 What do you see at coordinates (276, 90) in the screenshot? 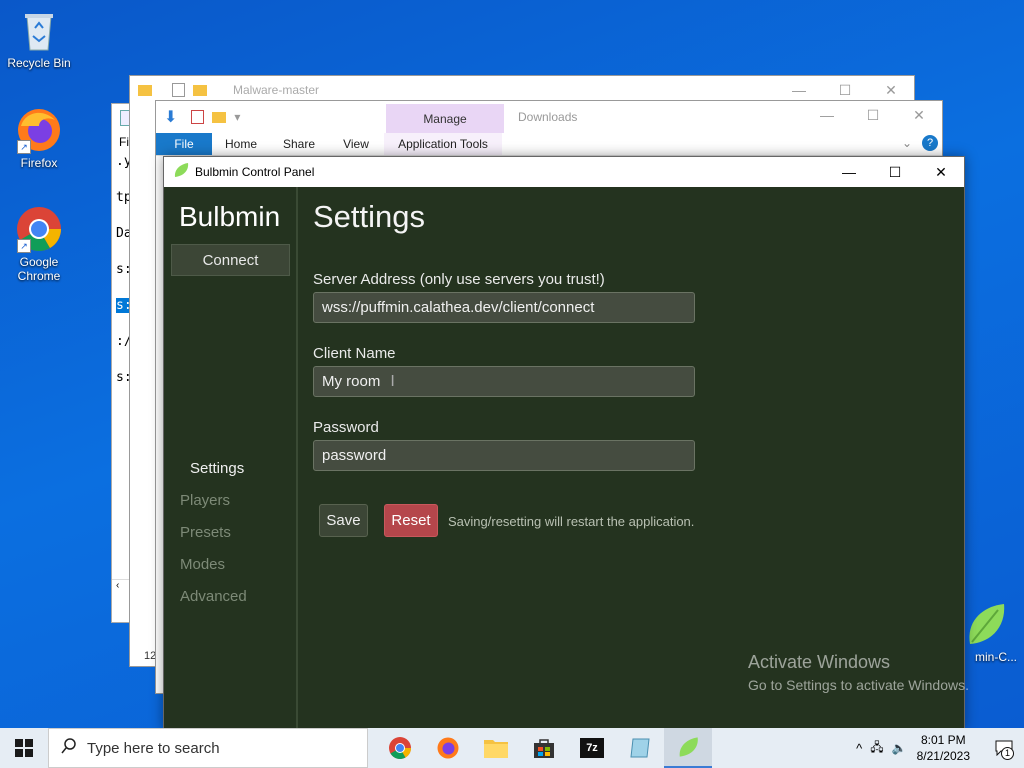
I see `window-title: Malware-master` at bounding box center [276, 90].